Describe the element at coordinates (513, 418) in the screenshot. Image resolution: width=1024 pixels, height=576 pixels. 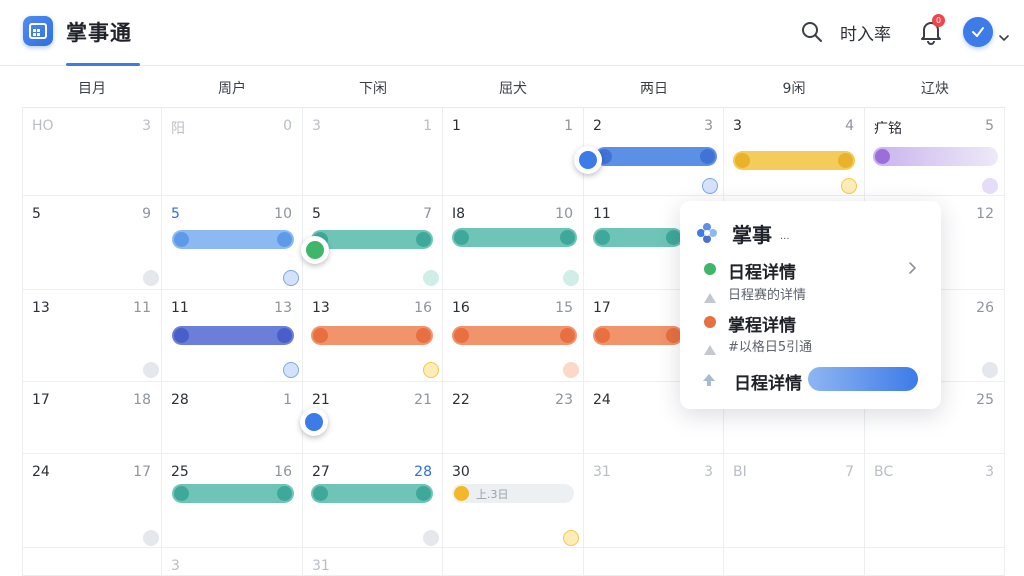
I see `day-cell: 22 23` at that location.